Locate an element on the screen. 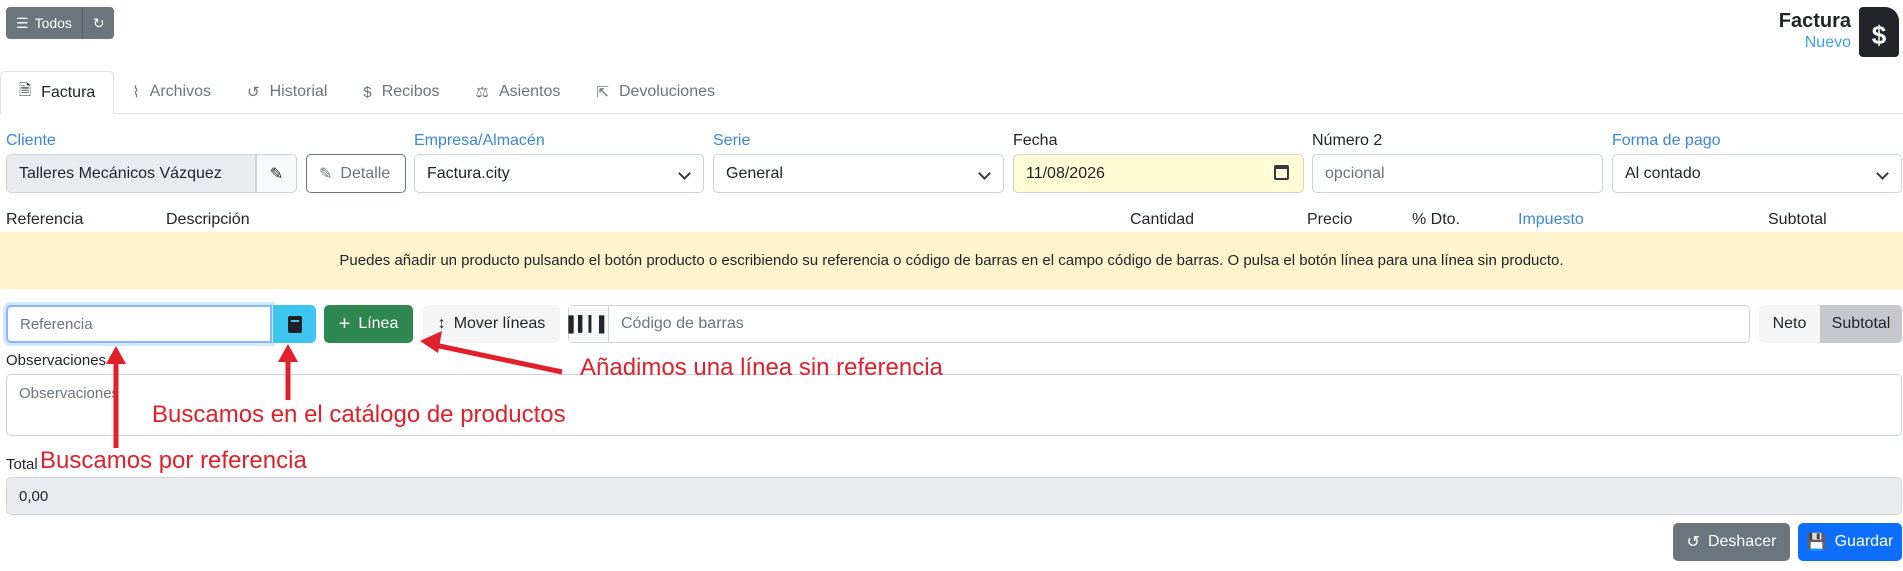  serie-select: General is located at coordinates (858, 173).